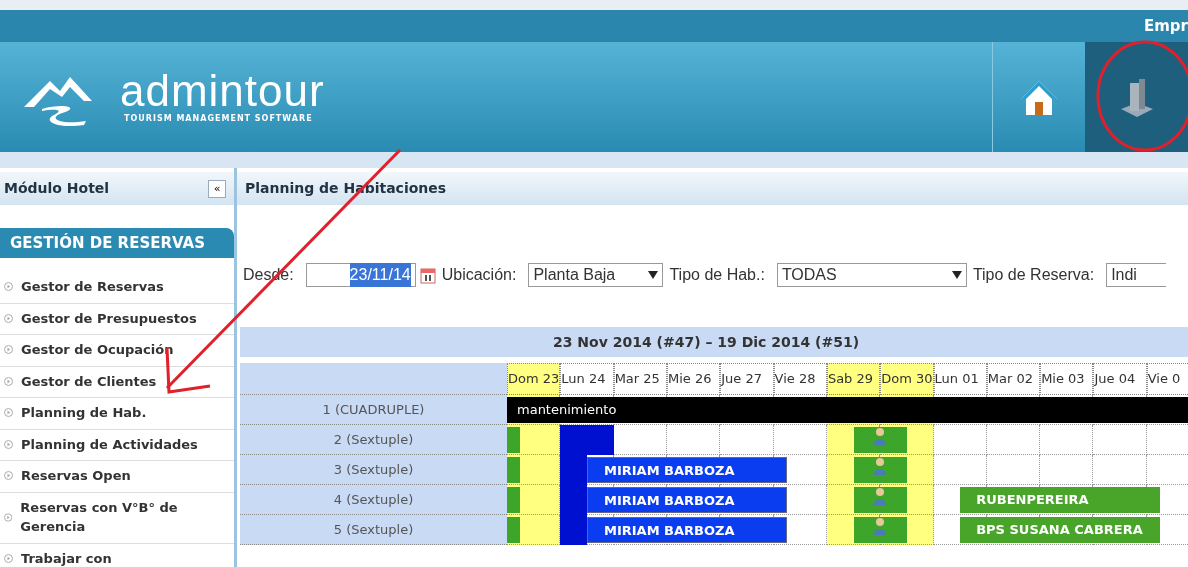  What do you see at coordinates (1067, 379) in the screenshot?
I see `day-header: Mie 03` at bounding box center [1067, 379].